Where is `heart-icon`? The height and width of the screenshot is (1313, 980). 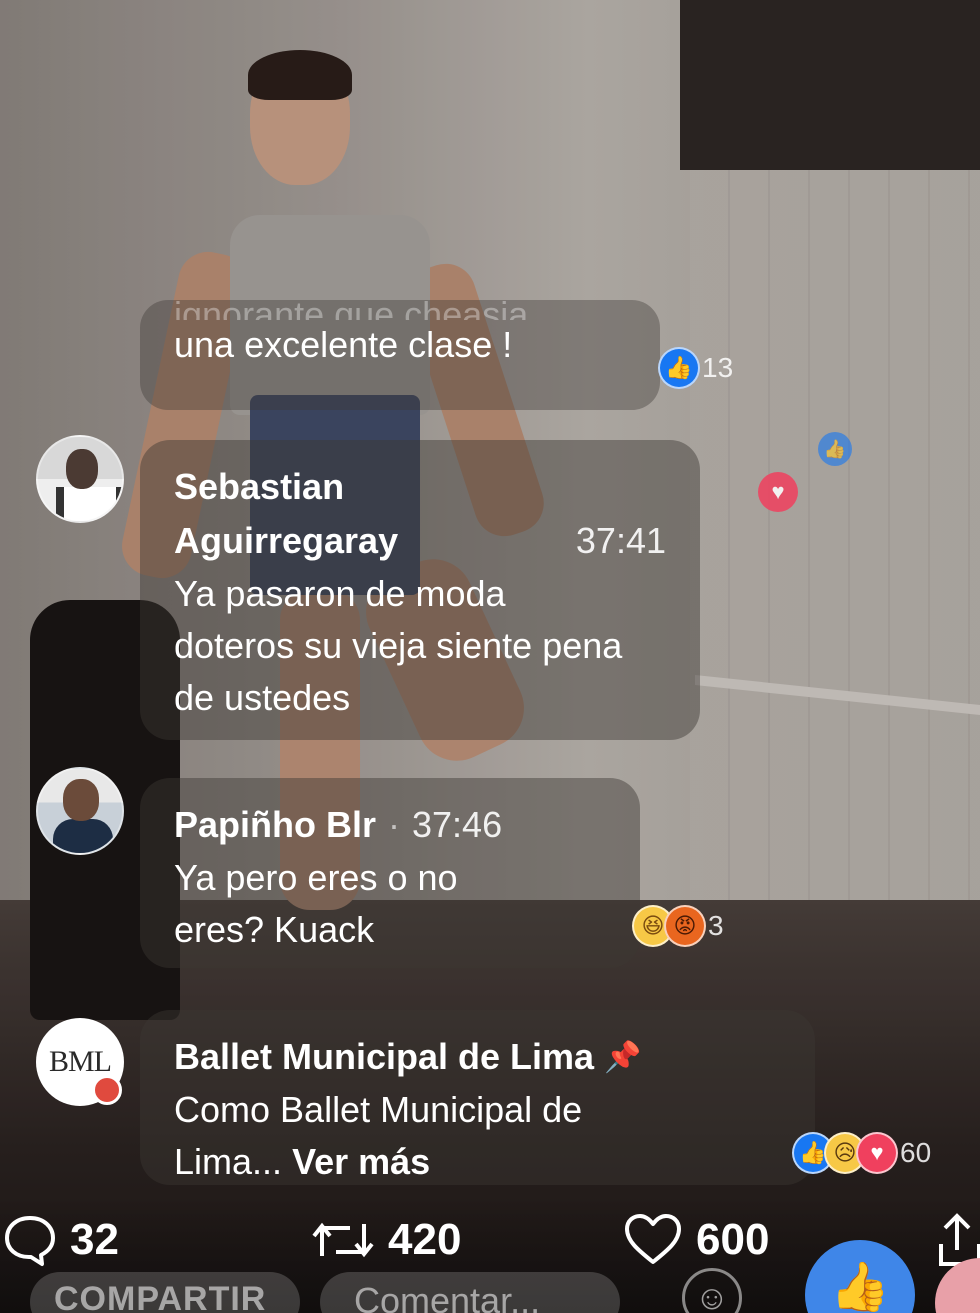 heart-icon is located at coordinates (653, 1239).